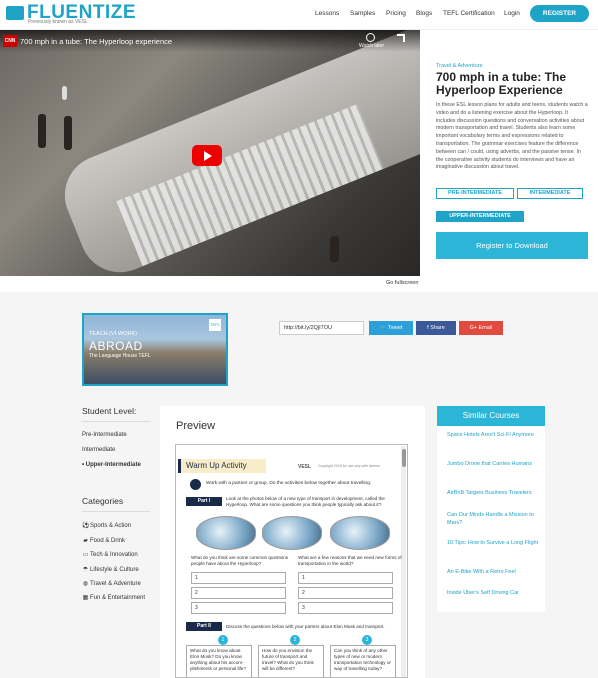  I want to click on category-label: Food & Drink, so click(108, 541).